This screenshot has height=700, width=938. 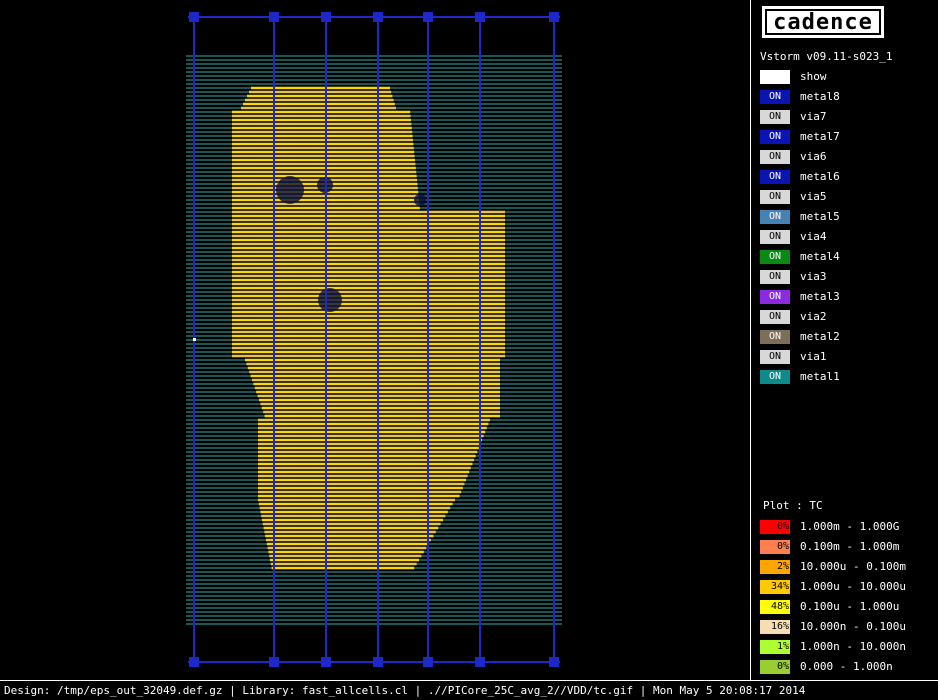 What do you see at coordinates (775, 587) in the screenshot?
I see `scale-swatch: 34%` at bounding box center [775, 587].